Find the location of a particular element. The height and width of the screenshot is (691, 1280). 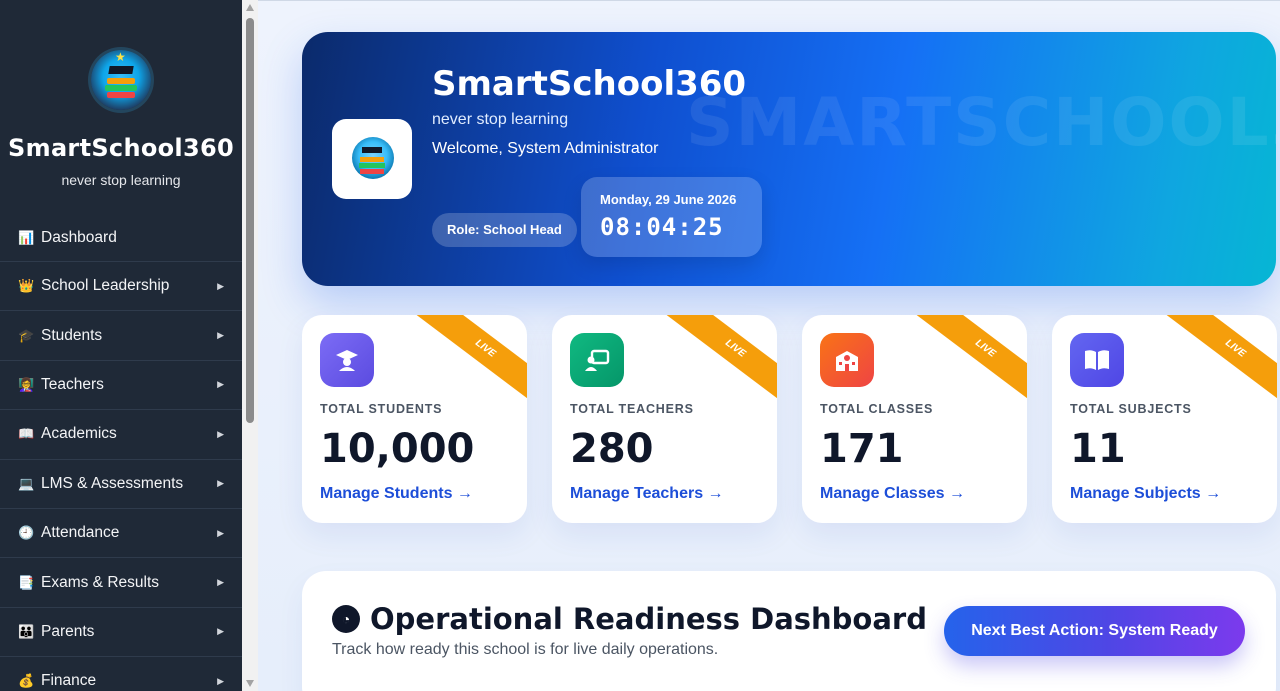

sidebar-item-students: 🎓 Students ▶ is located at coordinates (121, 336).